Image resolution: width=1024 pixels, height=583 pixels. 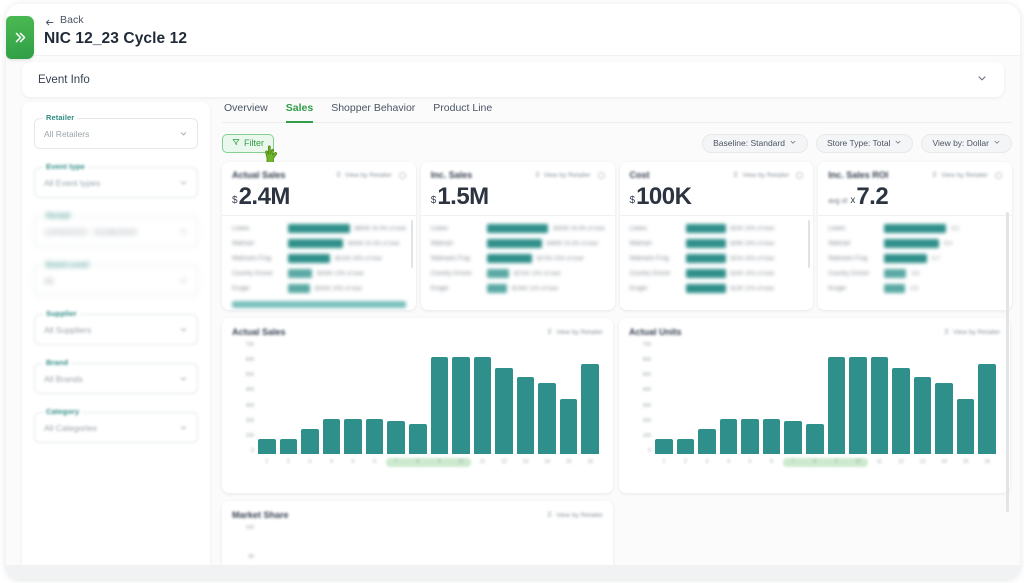 I want to click on filter-group-event-level: Event Level All, so click(x=116, y=278).